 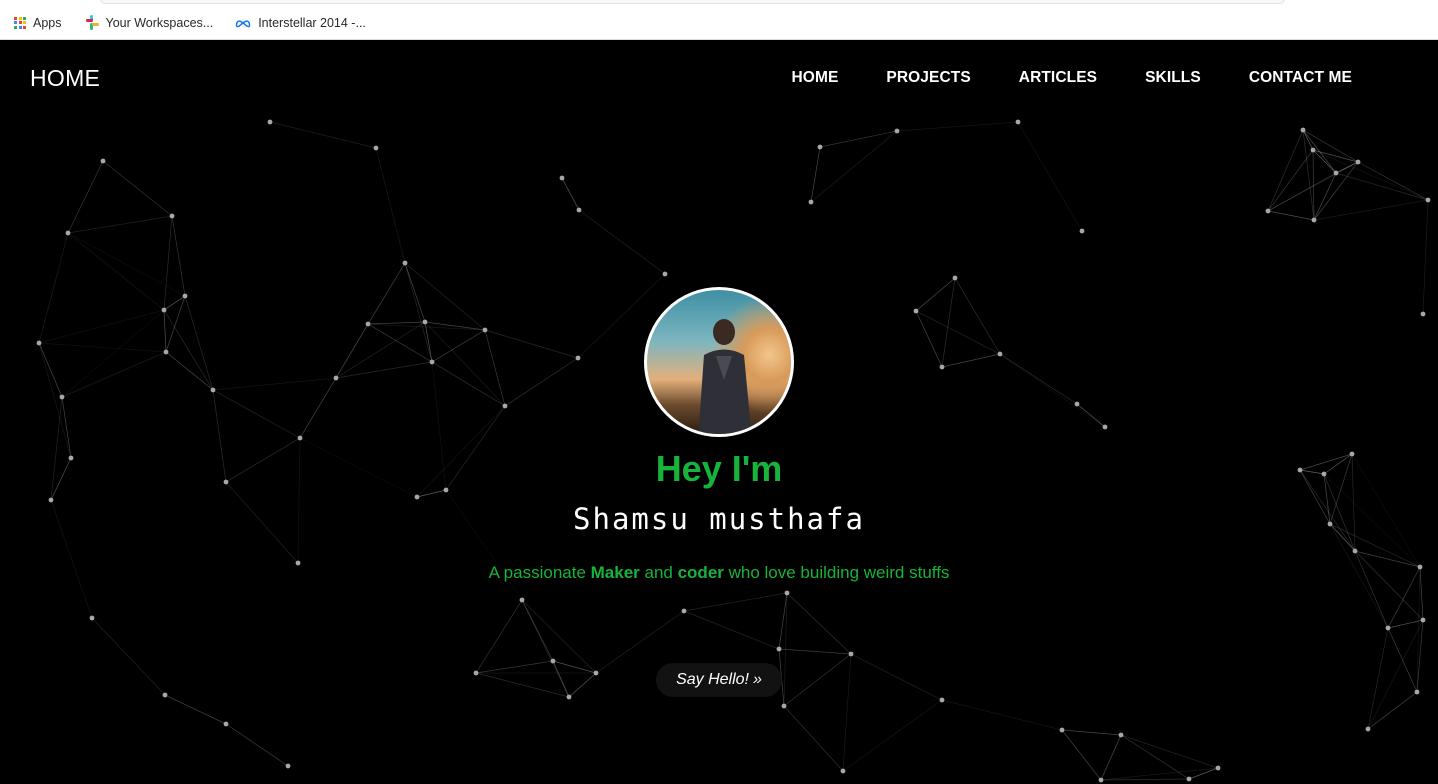 I want to click on nav-item-home: HOME, so click(x=815, y=78).